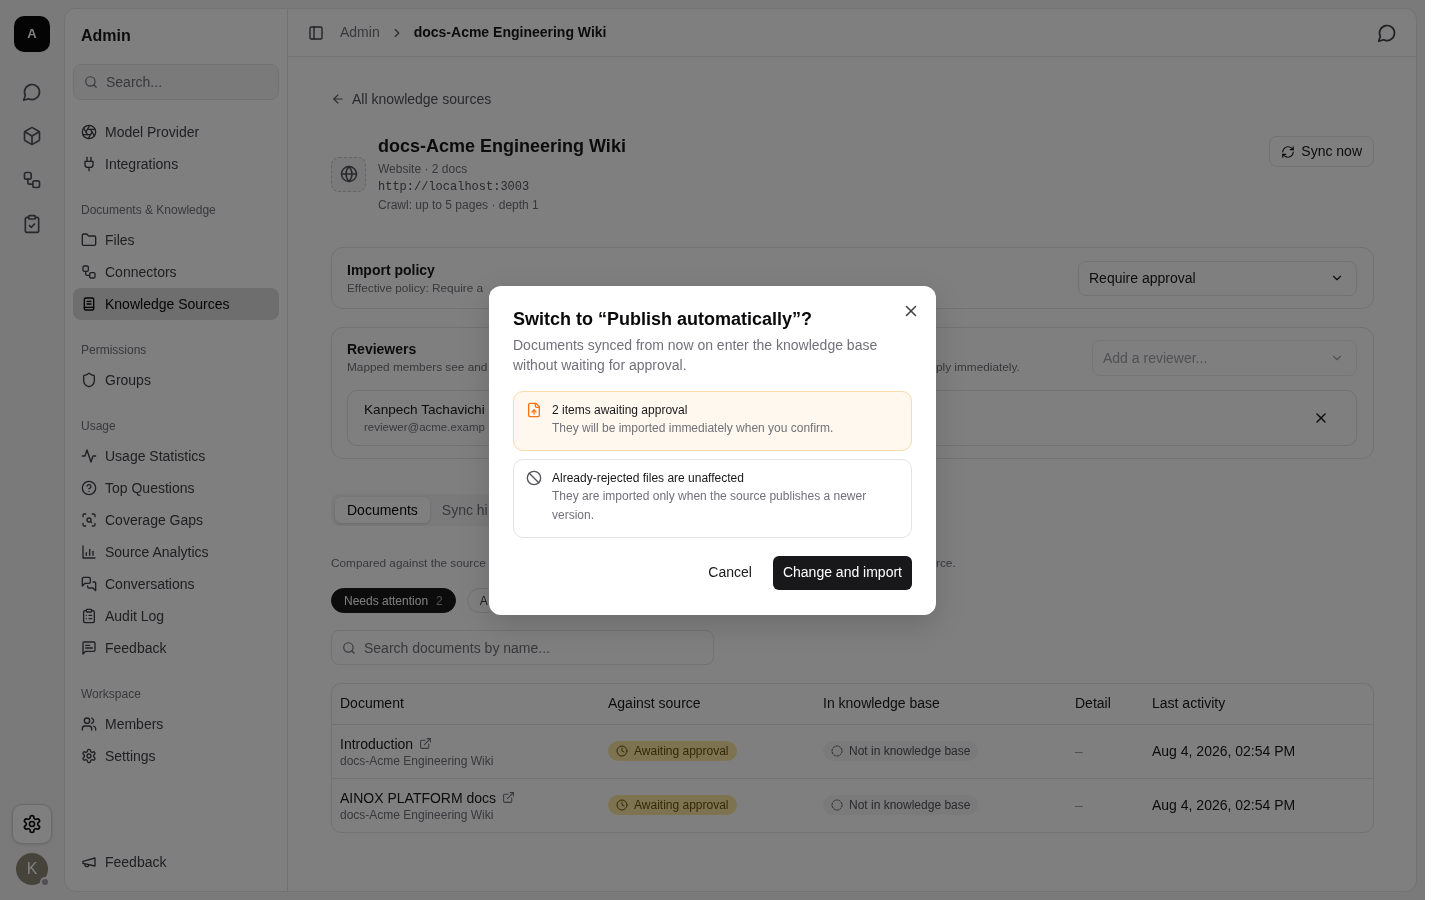  What do you see at coordinates (176, 164) in the screenshot?
I see `sidebar-item: Integrations` at bounding box center [176, 164].